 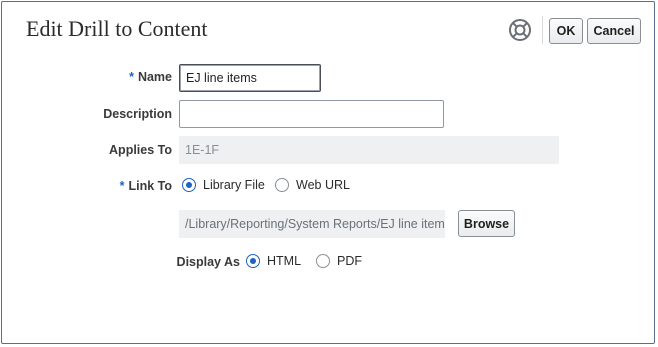 What do you see at coordinates (140, 150) in the screenshot?
I see `applies-to-label: Applies To` at bounding box center [140, 150].